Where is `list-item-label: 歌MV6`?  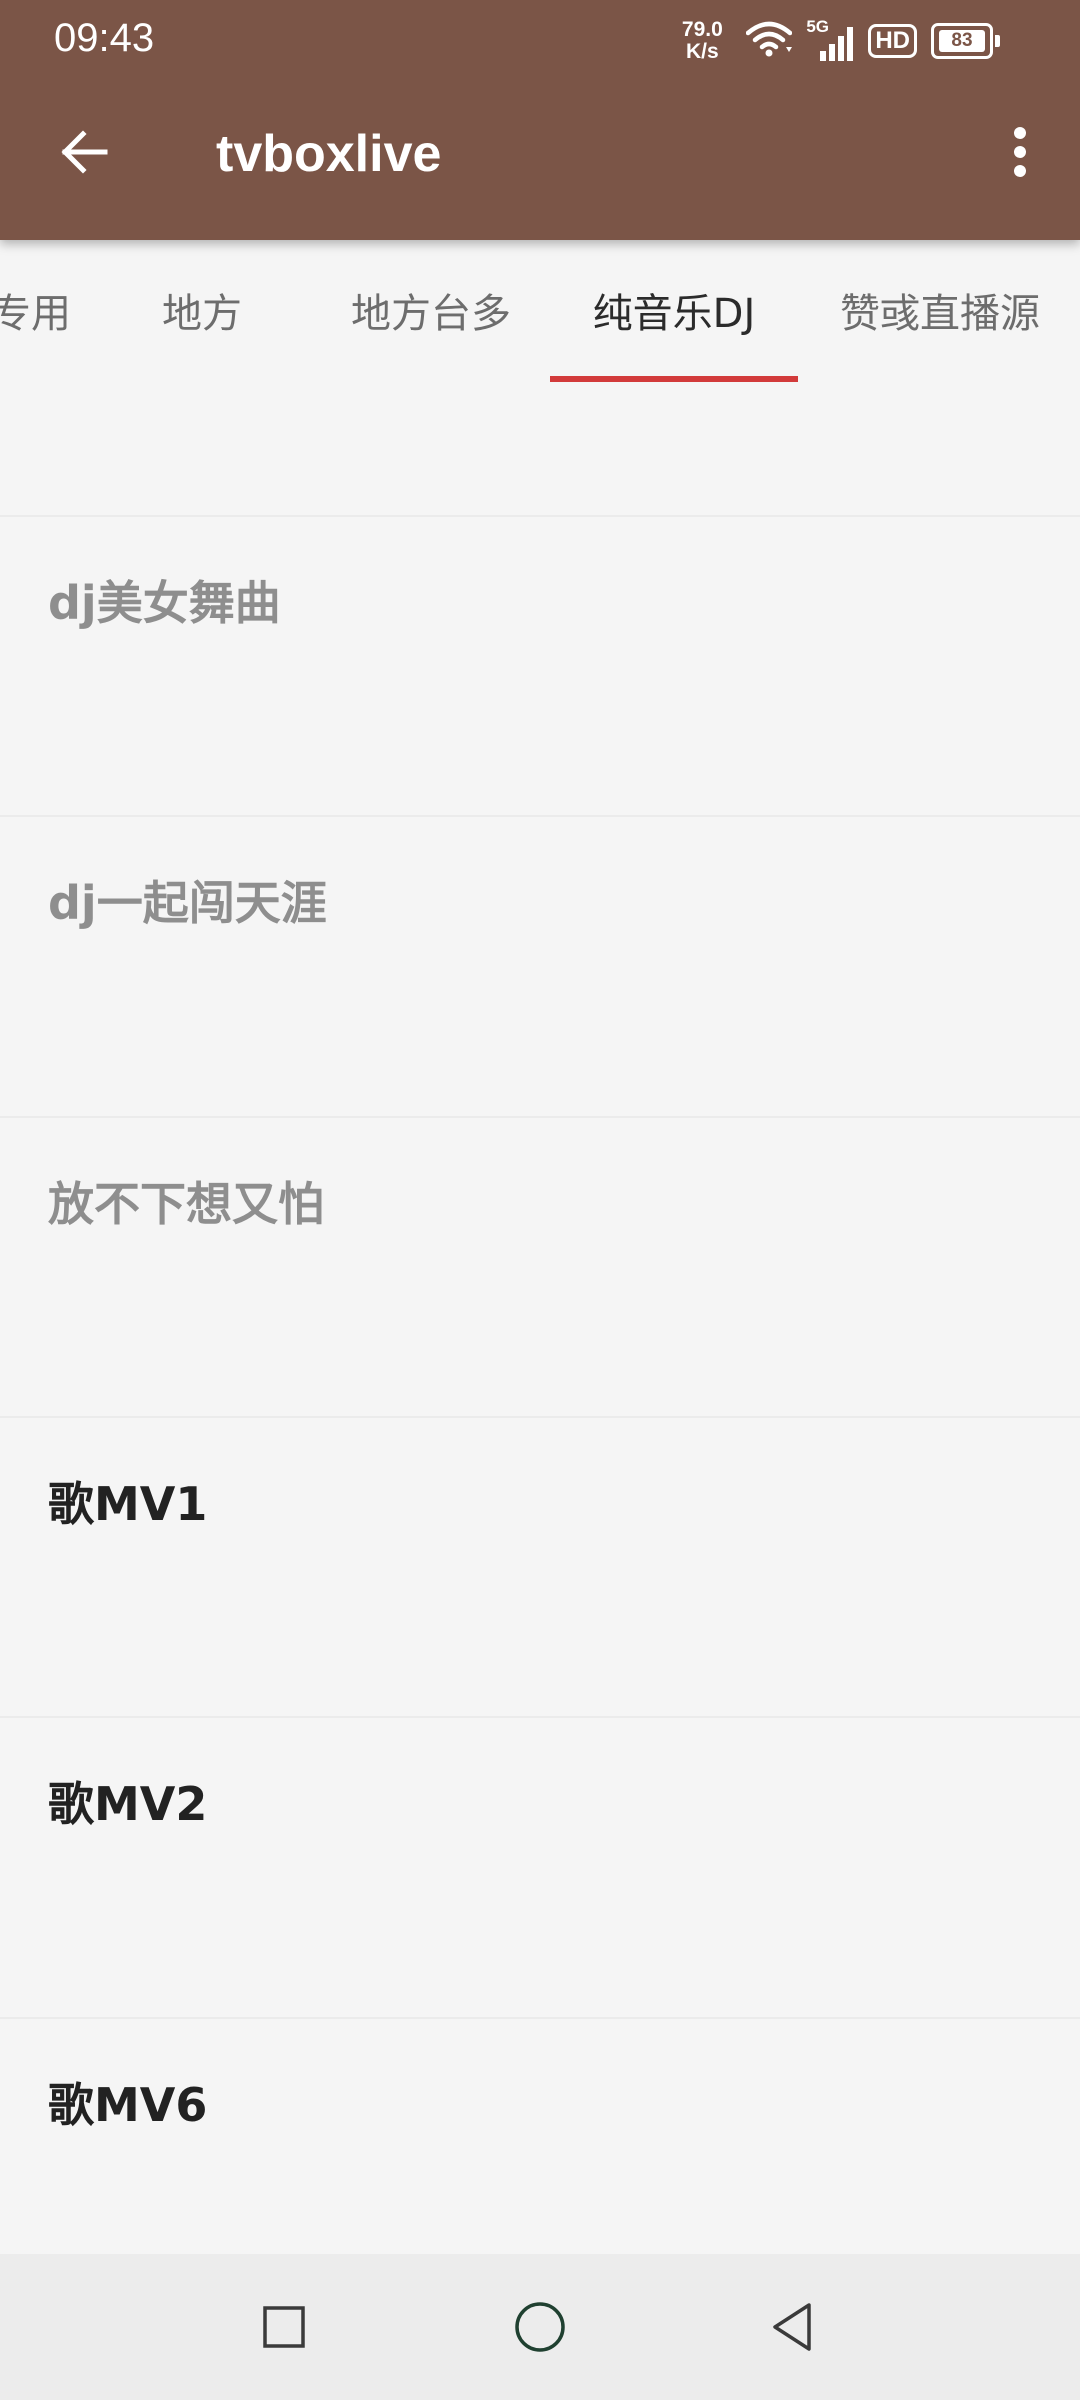
list-item-label: 歌MV6 is located at coordinates (128, 2105).